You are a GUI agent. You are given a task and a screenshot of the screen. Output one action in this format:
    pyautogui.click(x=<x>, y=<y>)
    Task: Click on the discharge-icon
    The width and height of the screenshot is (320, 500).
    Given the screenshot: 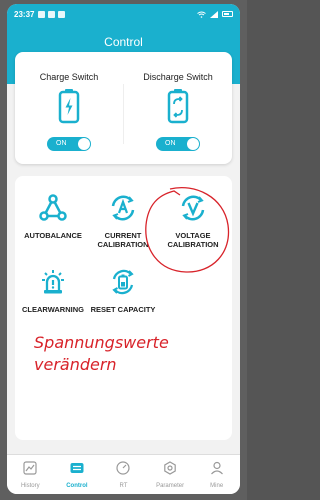 What is the action you would take?
    pyautogui.click(x=178, y=106)
    